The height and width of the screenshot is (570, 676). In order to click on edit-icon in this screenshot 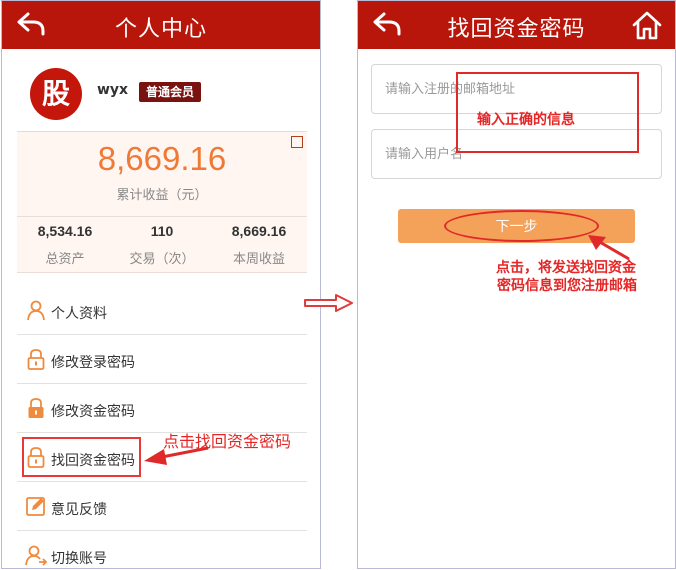, I will do `click(35, 506)`.